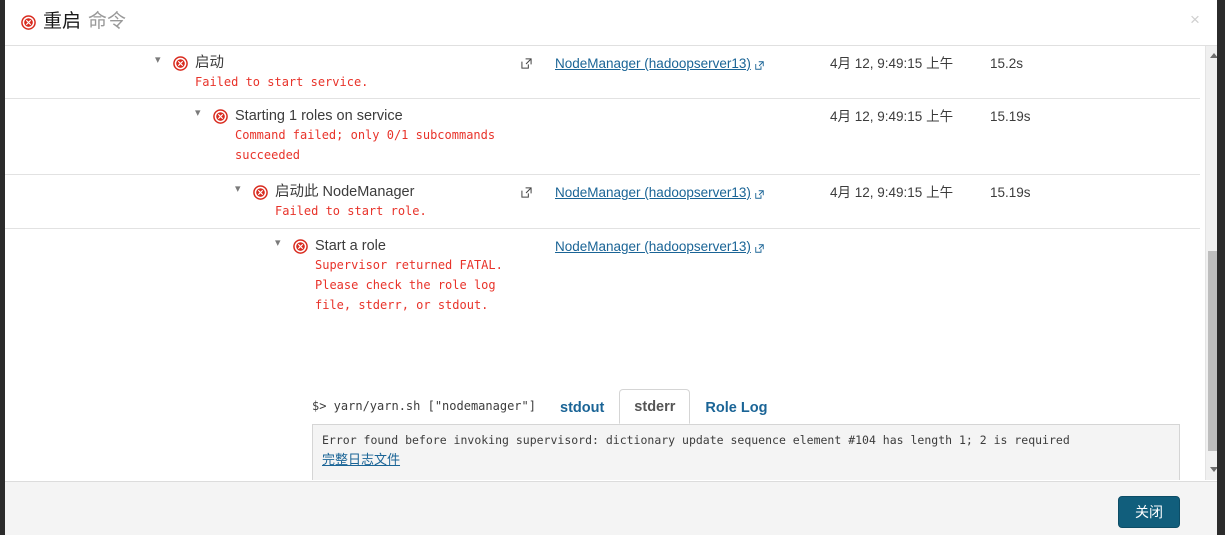 The image size is (1225, 535). I want to click on dialog-footer: 关闭, so click(611, 508).